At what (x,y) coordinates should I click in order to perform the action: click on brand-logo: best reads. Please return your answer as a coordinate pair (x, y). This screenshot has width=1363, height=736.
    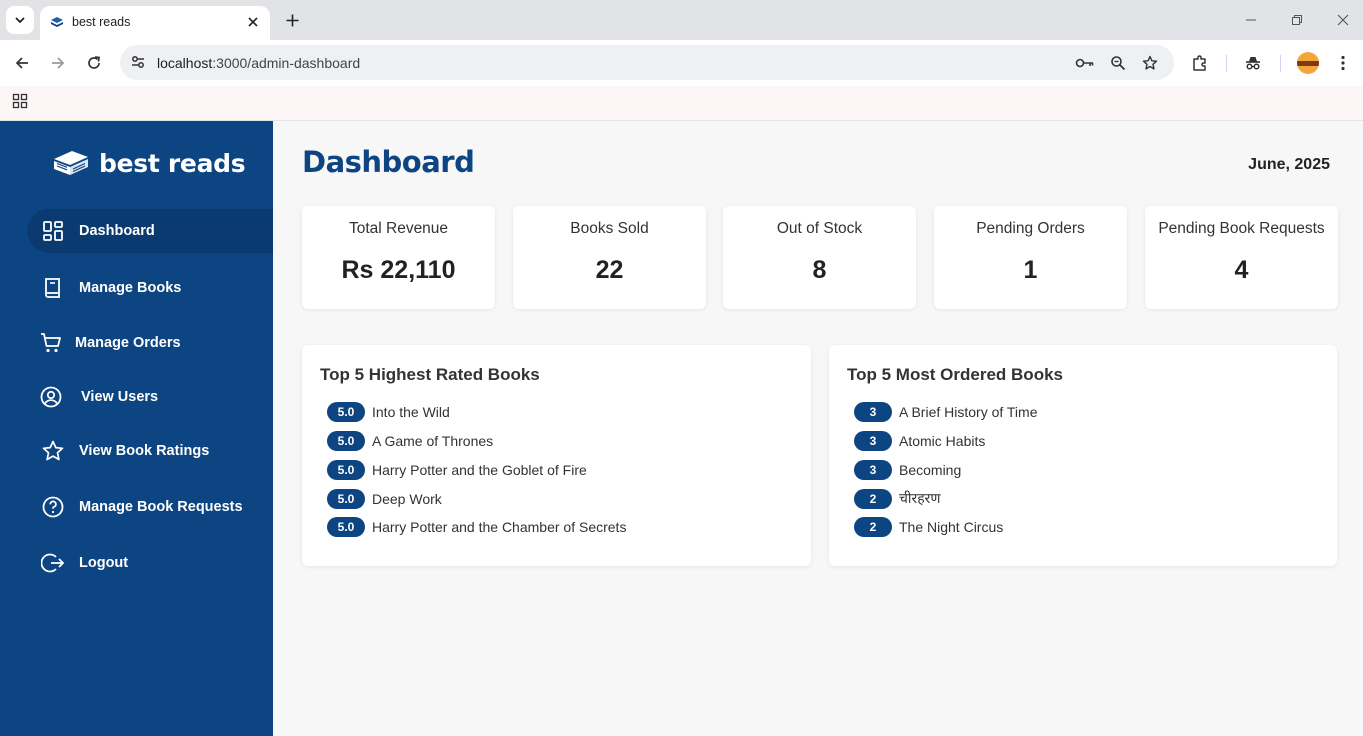
    Looking at the image, I should click on (149, 163).